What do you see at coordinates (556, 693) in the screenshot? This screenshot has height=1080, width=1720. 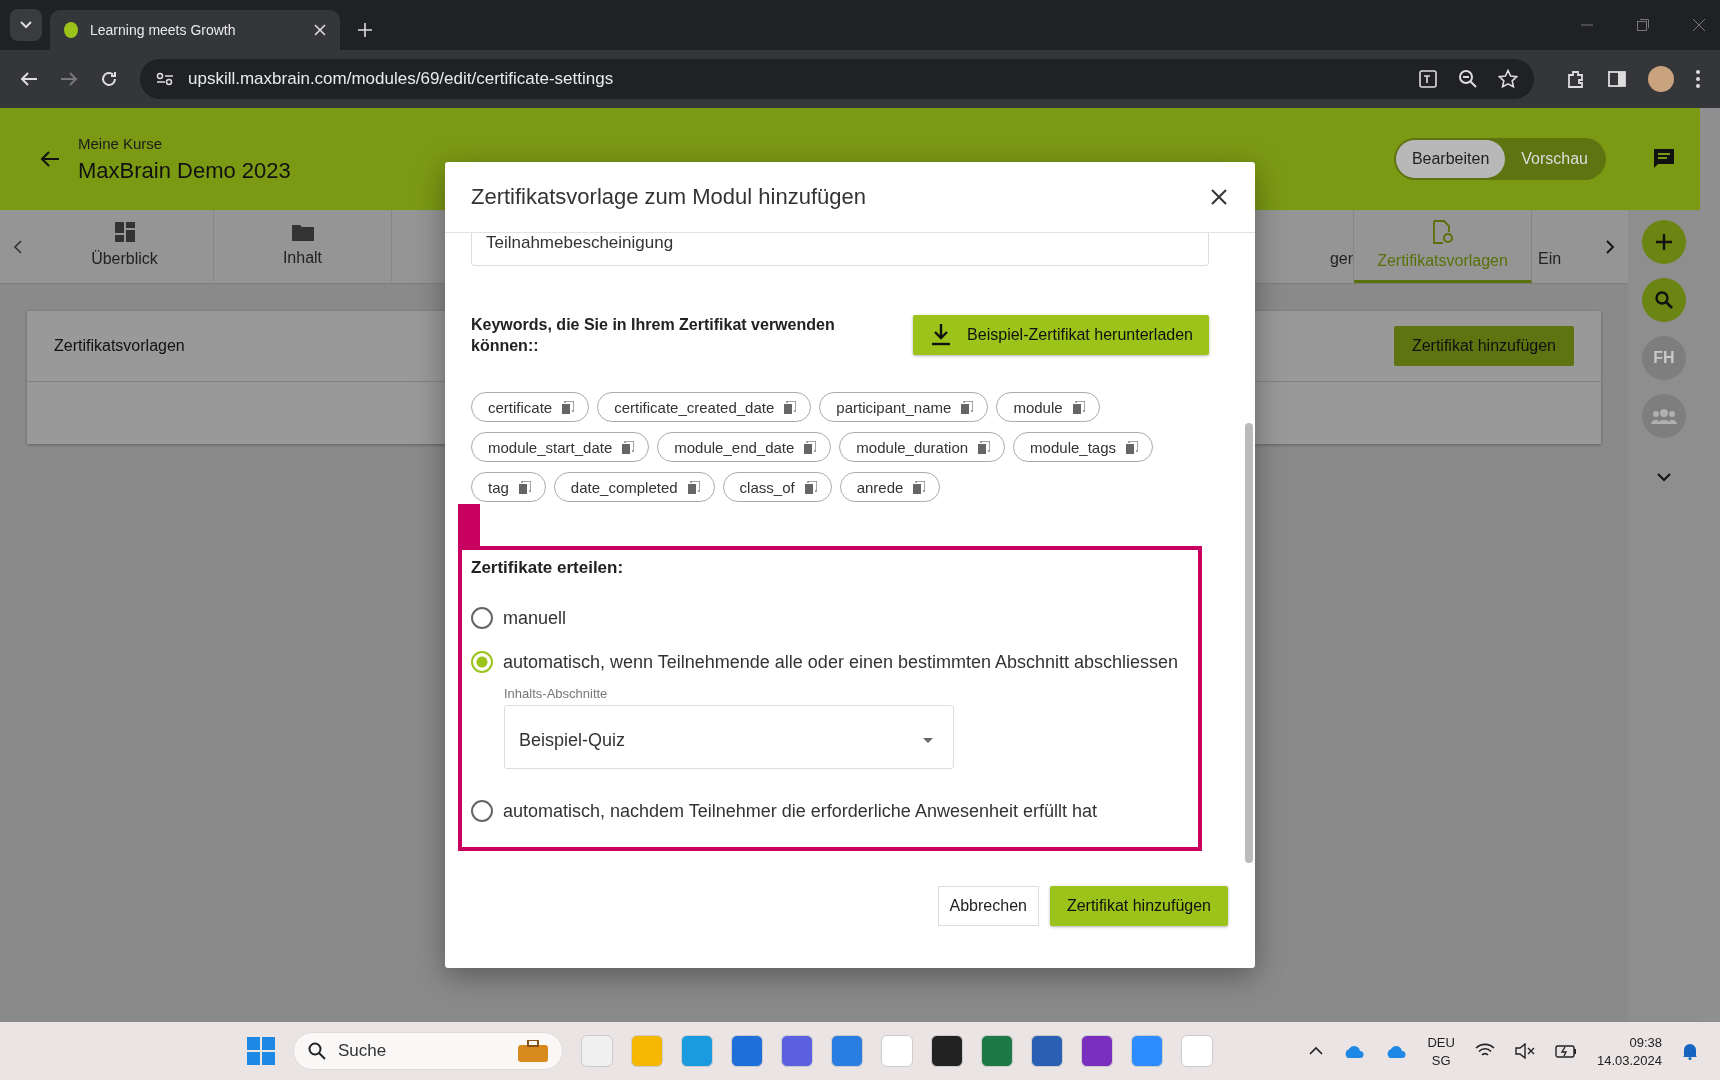 I see `select-label: Inhalts-Abschnitte` at bounding box center [556, 693].